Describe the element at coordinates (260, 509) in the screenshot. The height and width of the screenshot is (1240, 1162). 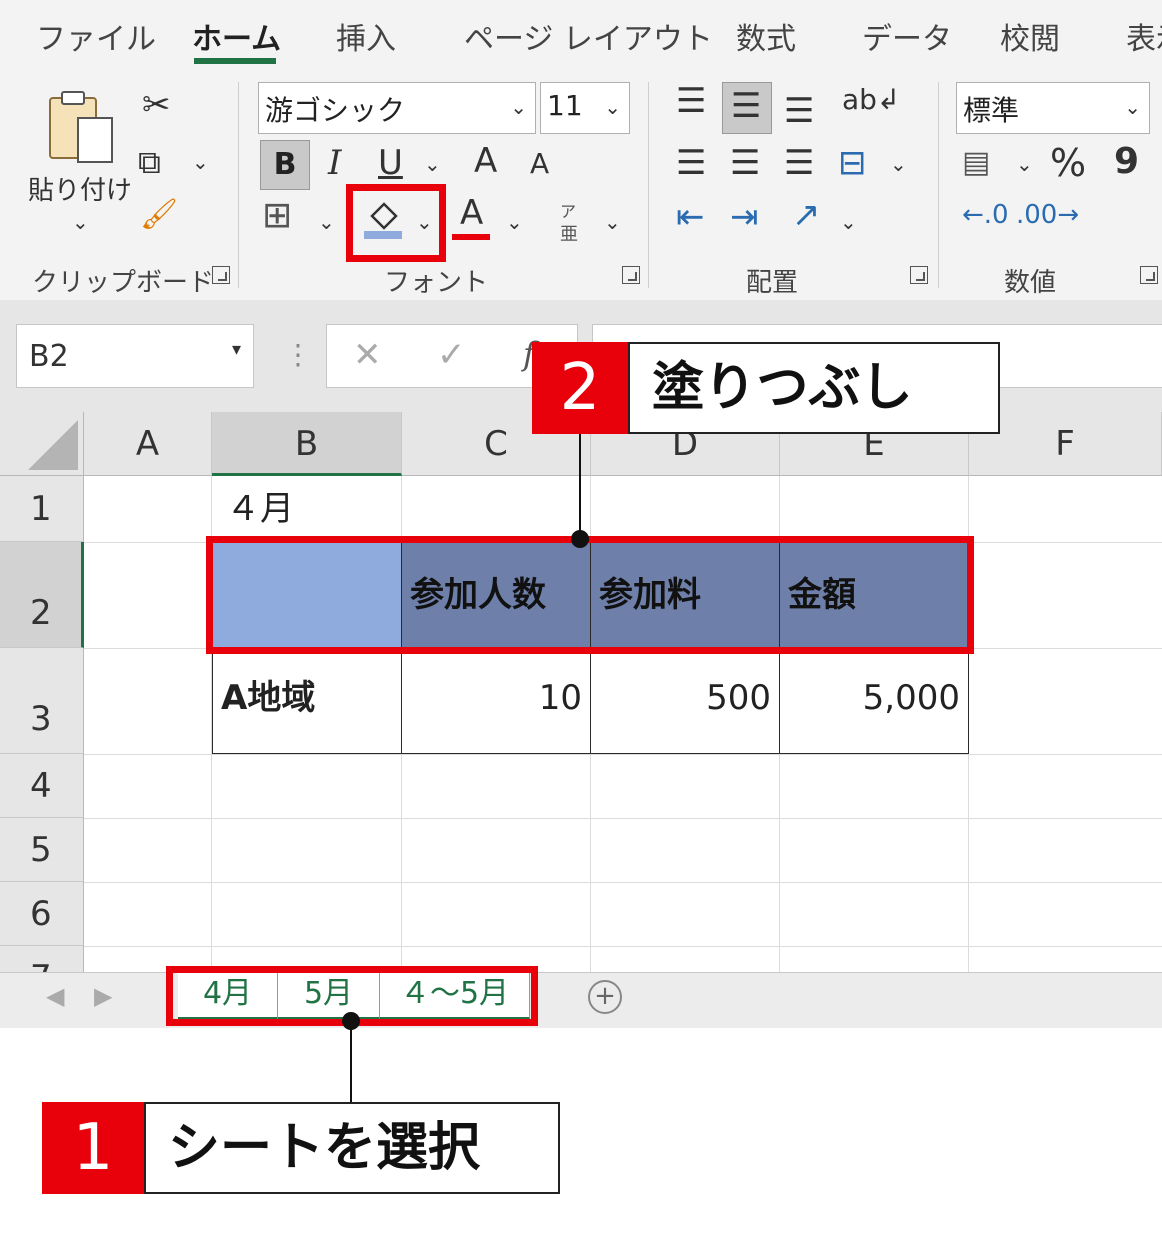
I see `cell-b1: ４月` at that location.